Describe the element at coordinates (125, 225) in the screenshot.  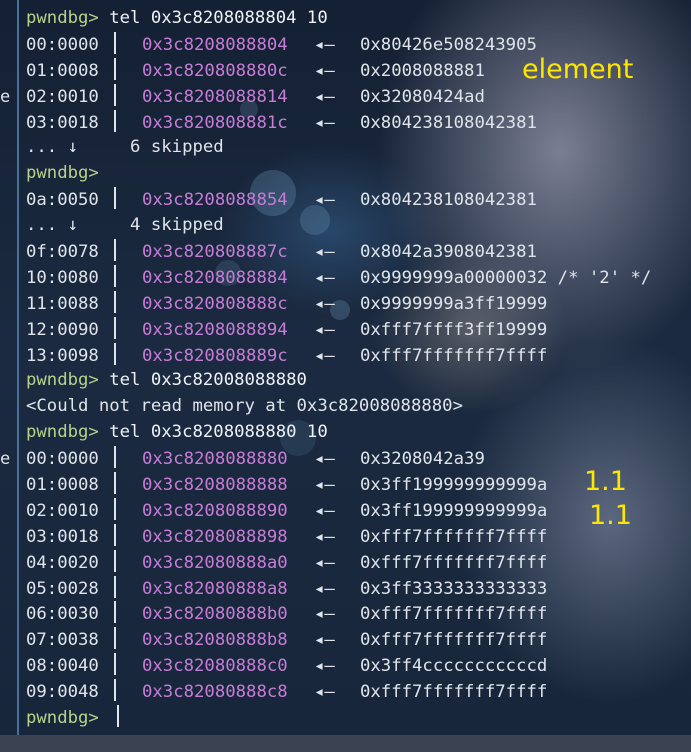
I see `skipped-indicator: ... ↓ 4 skipped` at that location.